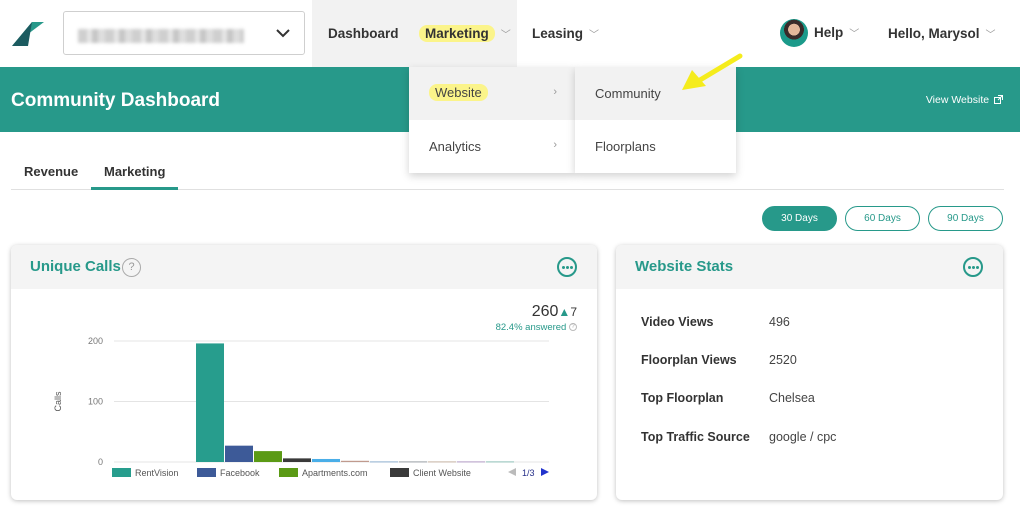 The height and width of the screenshot is (514, 1020). I want to click on stat-label: Top Floorplan, so click(682, 398).